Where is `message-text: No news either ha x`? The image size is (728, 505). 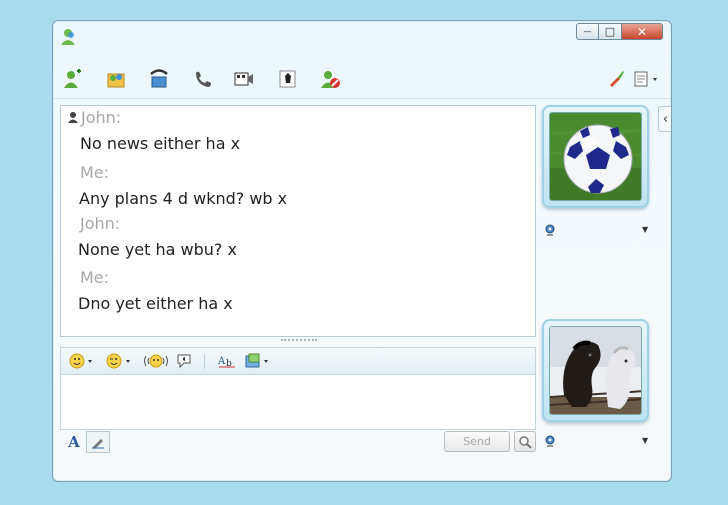 message-text: No news either ha x is located at coordinates (160, 143).